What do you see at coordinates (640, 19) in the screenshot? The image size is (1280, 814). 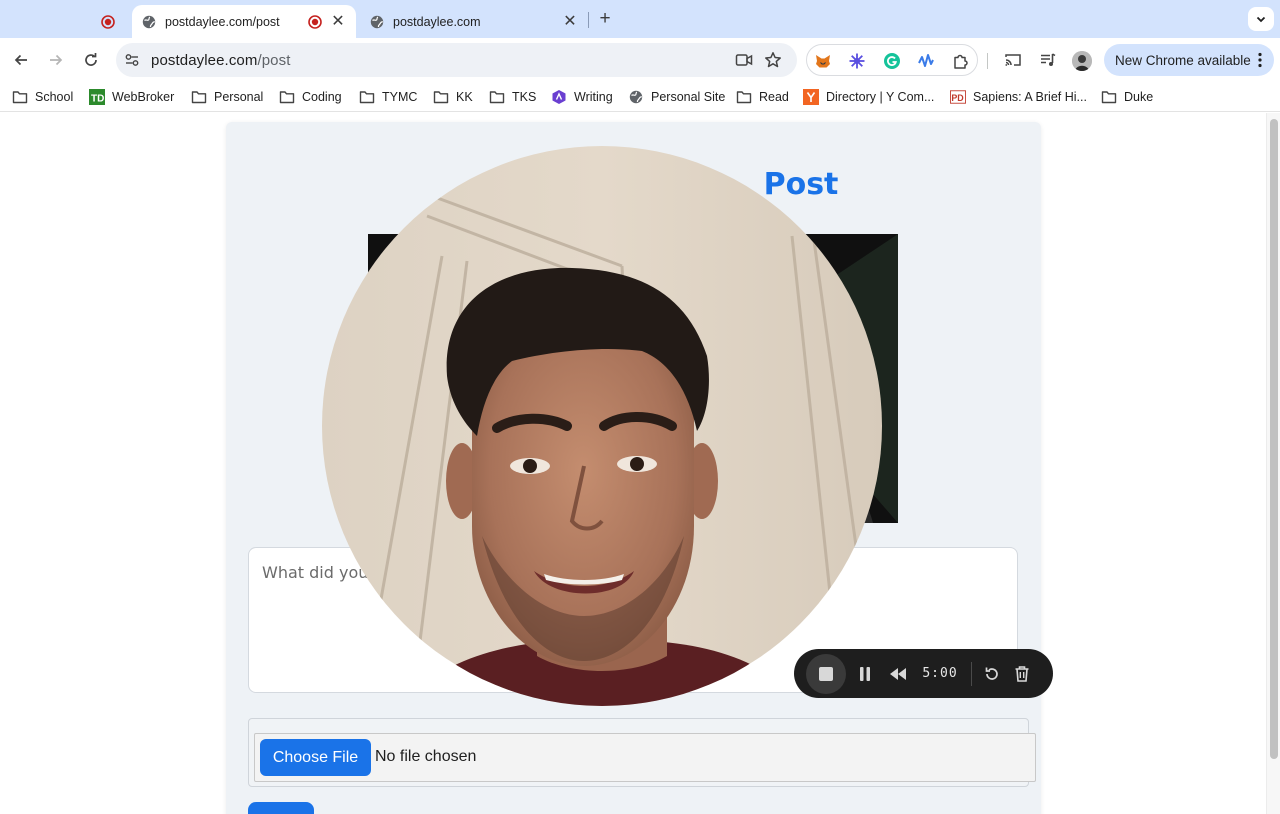 I see `tab-strip: postdaylee.com/post ✕ postdaylee.com ✕ +` at bounding box center [640, 19].